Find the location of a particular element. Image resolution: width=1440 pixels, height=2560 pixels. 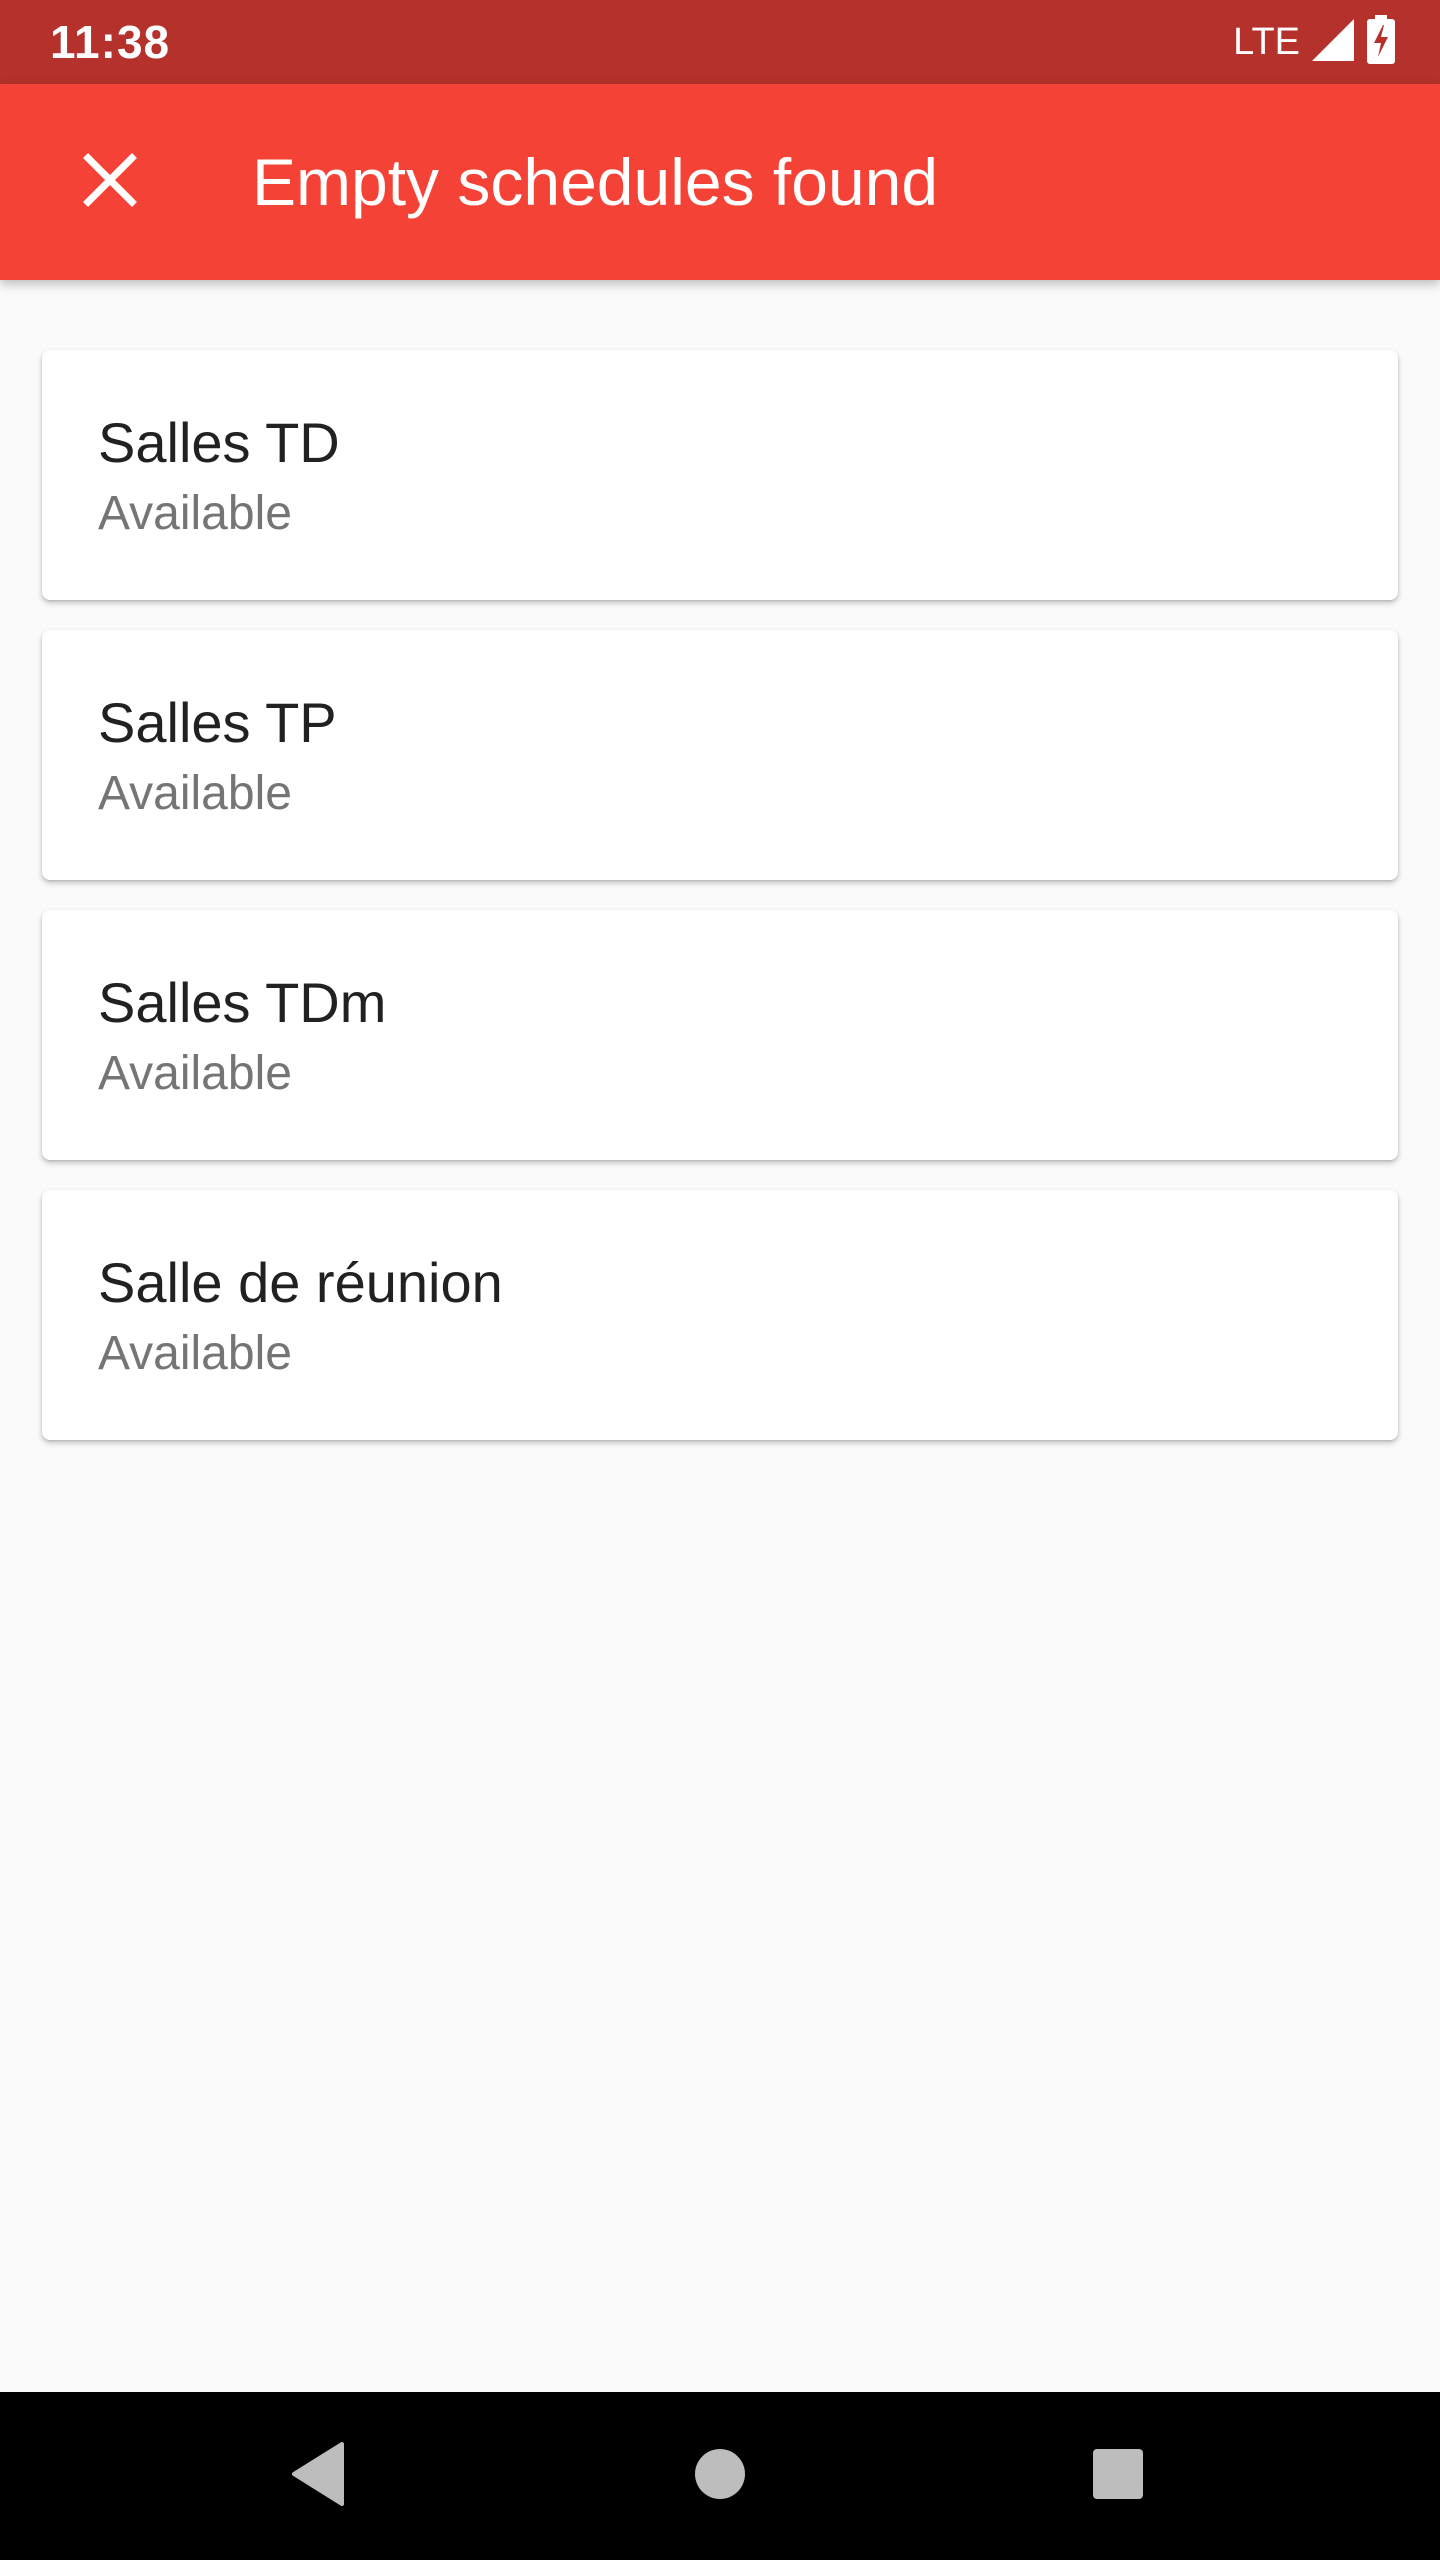

recents-square-icon is located at coordinates (1118, 2476).